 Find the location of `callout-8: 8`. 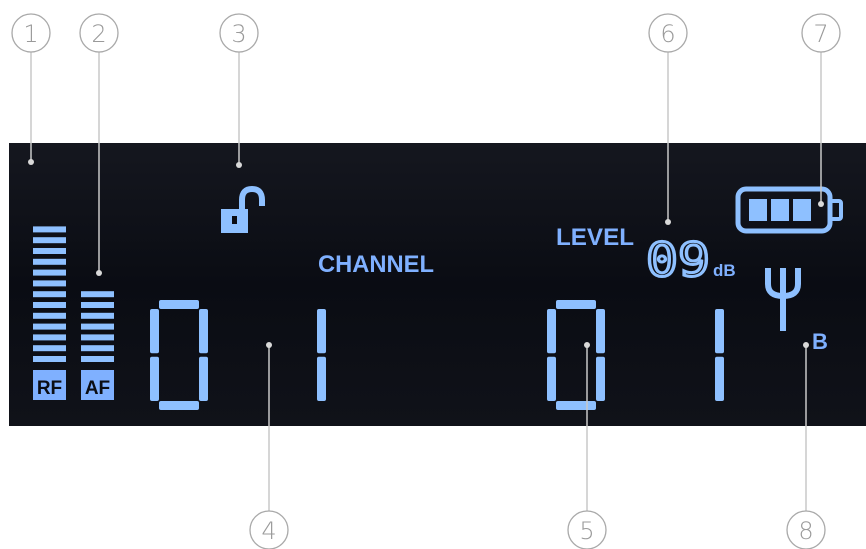

callout-8: 8 is located at coordinates (806, 529).